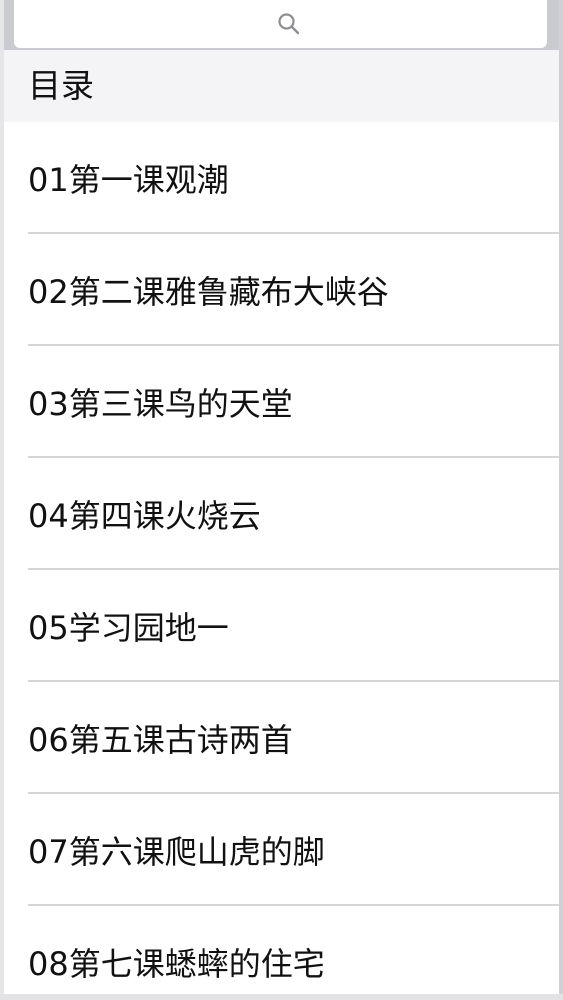  Describe the element at coordinates (128, 180) in the screenshot. I see `list-item-label: 01第一课观潮` at that location.